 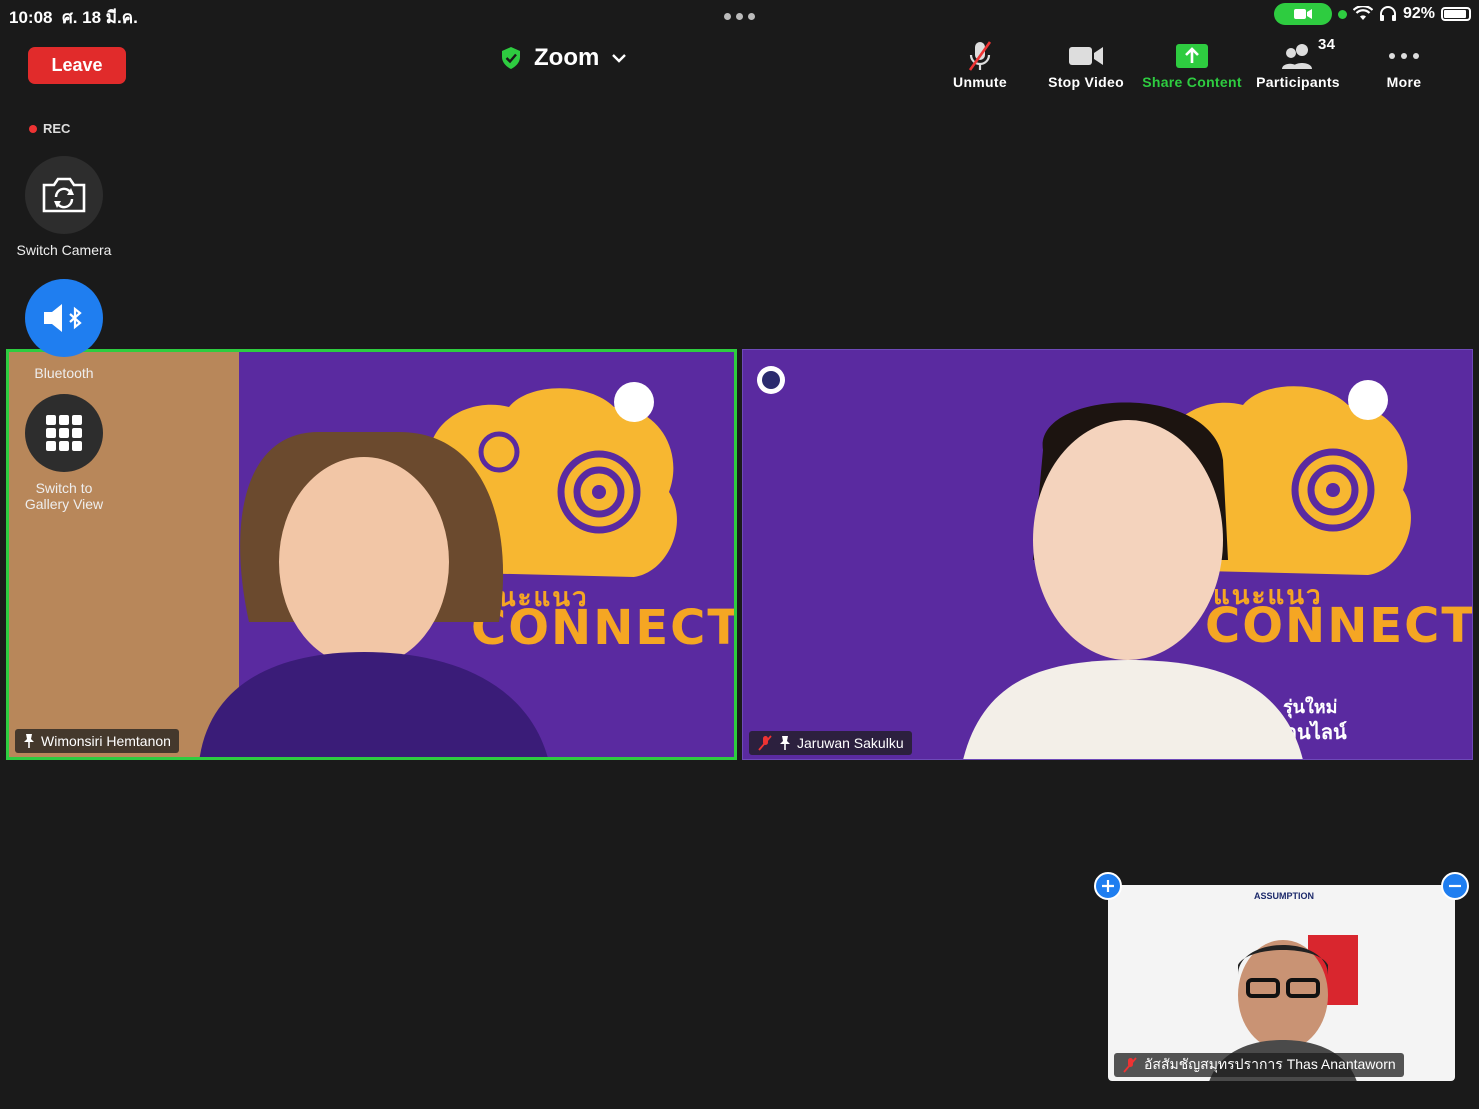 I want to click on unmute-label: Unmute, so click(x=980, y=82).